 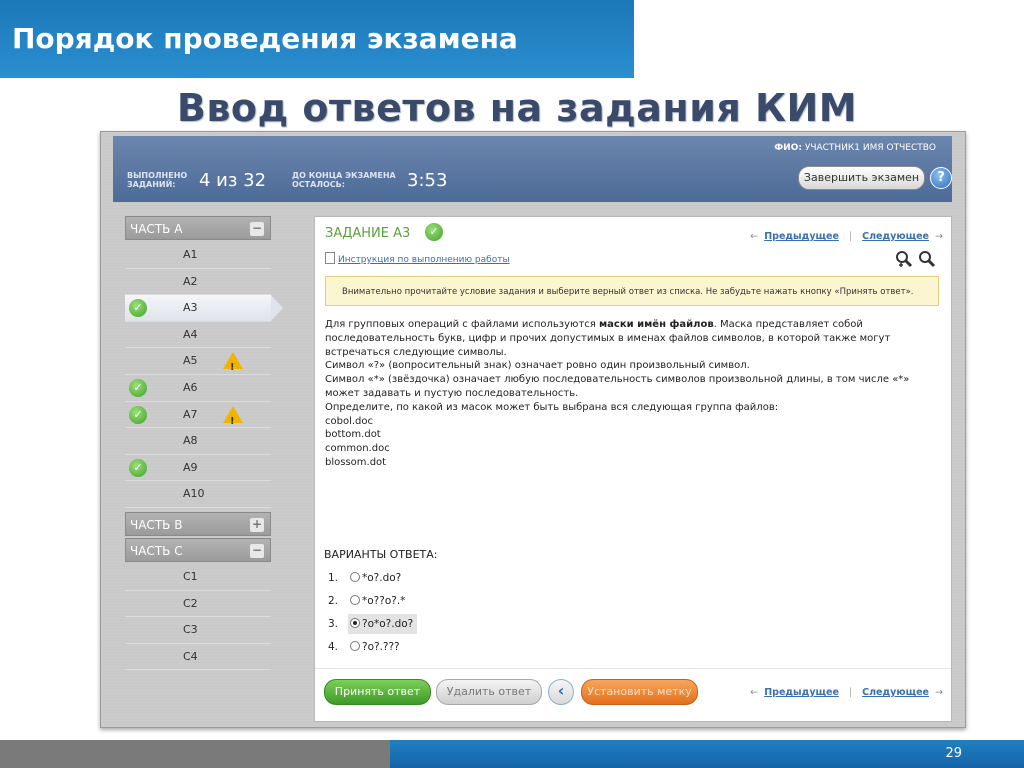 I want to click on time-remaining: 3:53, so click(x=427, y=180).